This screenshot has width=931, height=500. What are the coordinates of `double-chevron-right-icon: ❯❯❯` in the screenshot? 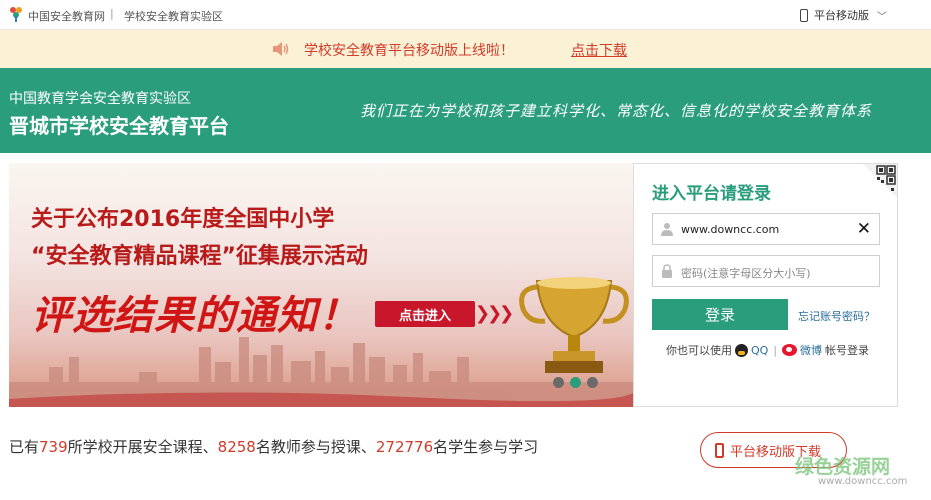 It's located at (494, 313).